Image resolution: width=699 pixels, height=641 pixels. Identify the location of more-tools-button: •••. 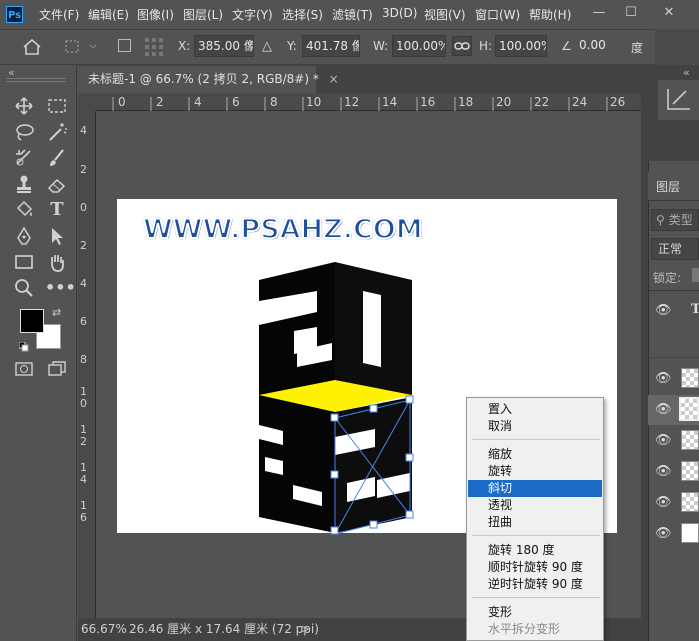
(60, 288).